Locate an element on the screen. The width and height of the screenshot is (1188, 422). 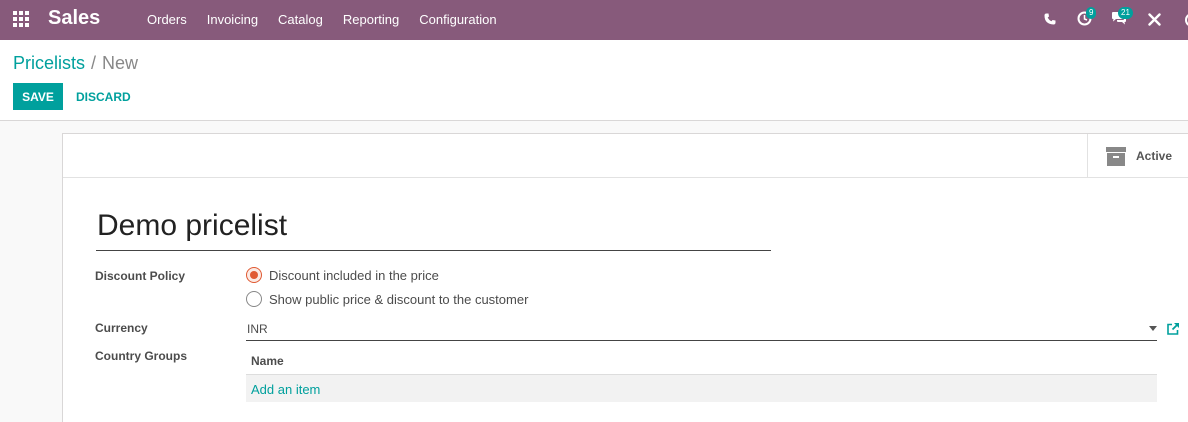
menu-item-catalog: Catalog is located at coordinates (300, 19).